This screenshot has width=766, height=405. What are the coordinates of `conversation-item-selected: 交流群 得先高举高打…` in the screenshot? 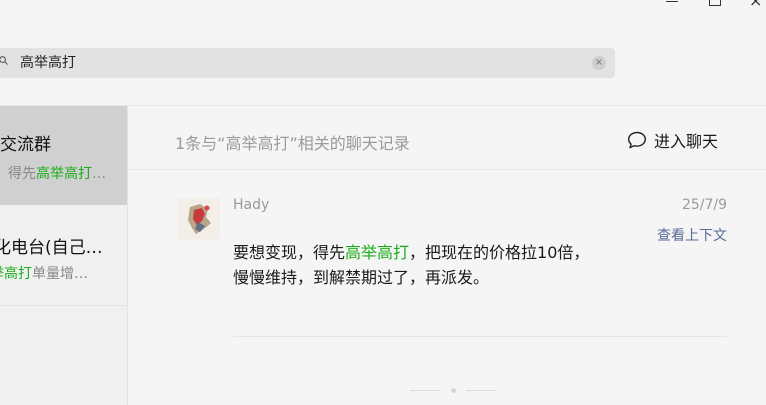 It's located at (63, 155).